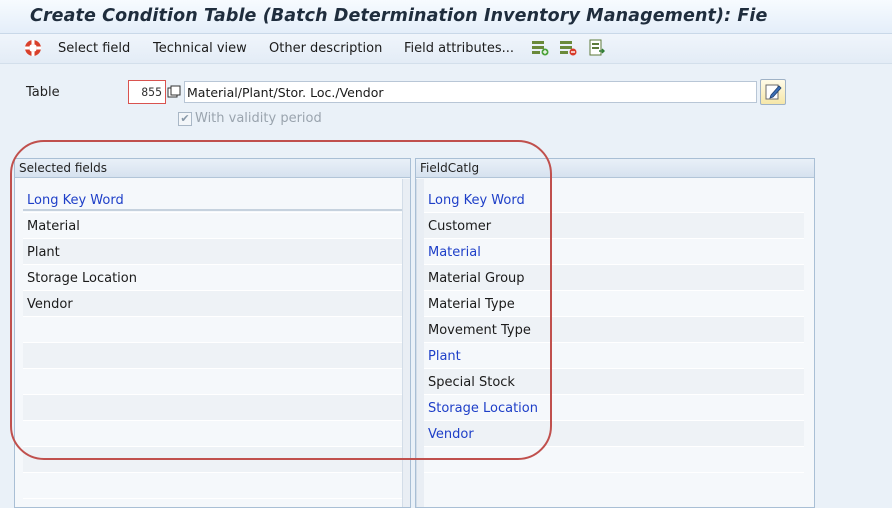 The width and height of the screenshot is (892, 508). Describe the element at coordinates (614, 226) in the screenshot. I see `catalog-row-customer: Customer` at that location.